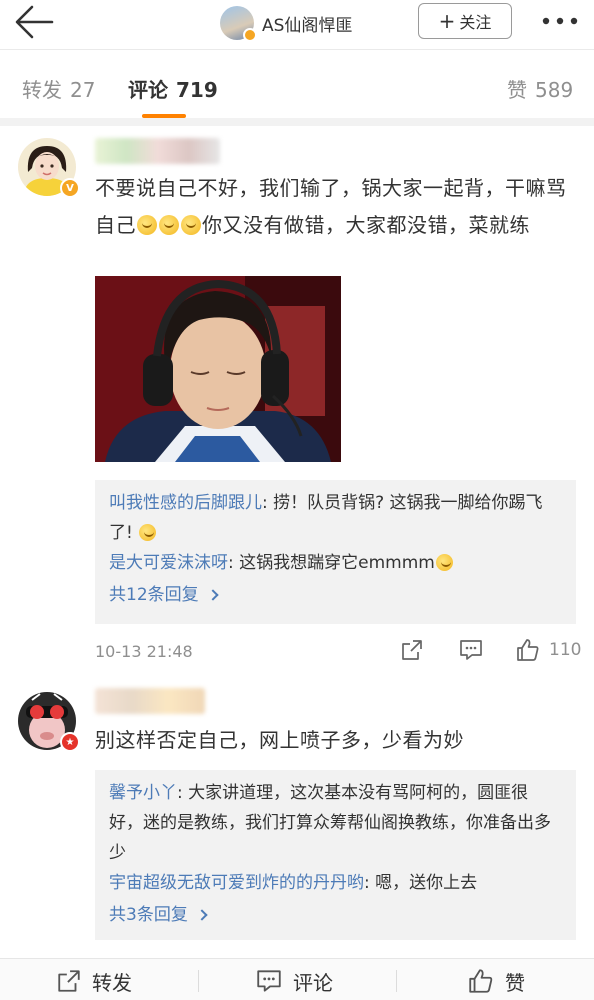 This screenshot has height=1000, width=594. I want to click on verified-badge-icon, so click(250, 35).